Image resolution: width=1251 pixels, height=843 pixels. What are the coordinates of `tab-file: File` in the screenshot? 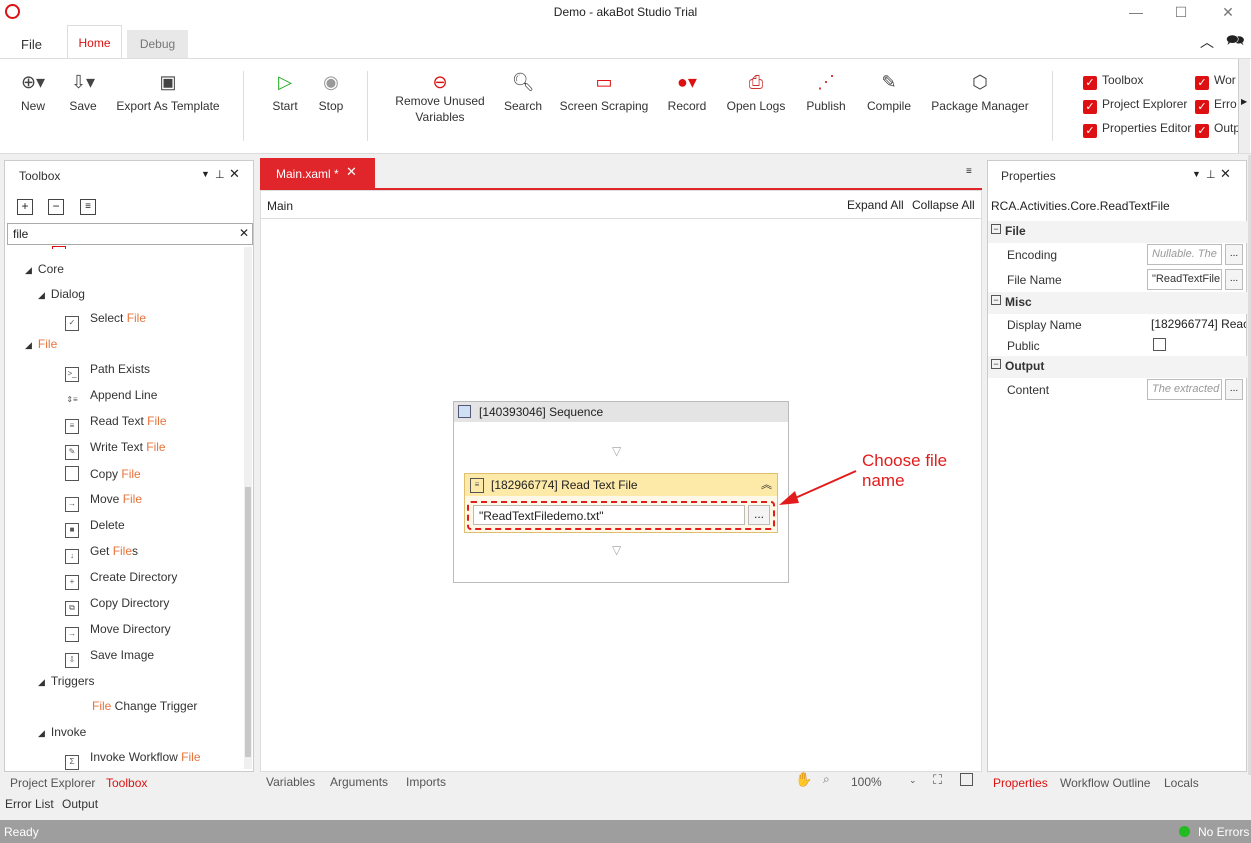 It's located at (31, 46).